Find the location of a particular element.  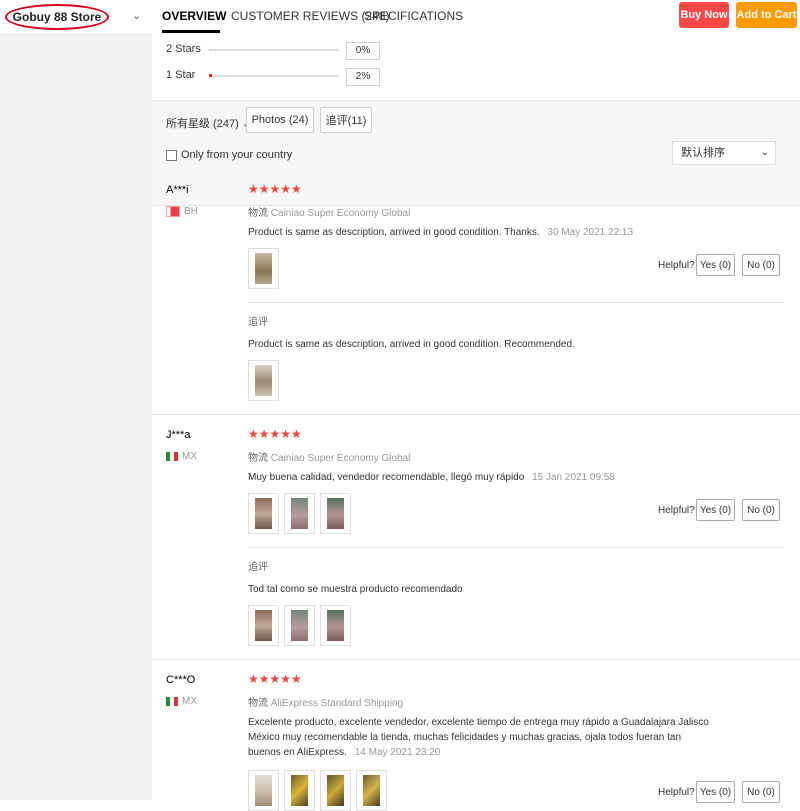

only-country-checkbox-row: Only from your country is located at coordinates (229, 155).